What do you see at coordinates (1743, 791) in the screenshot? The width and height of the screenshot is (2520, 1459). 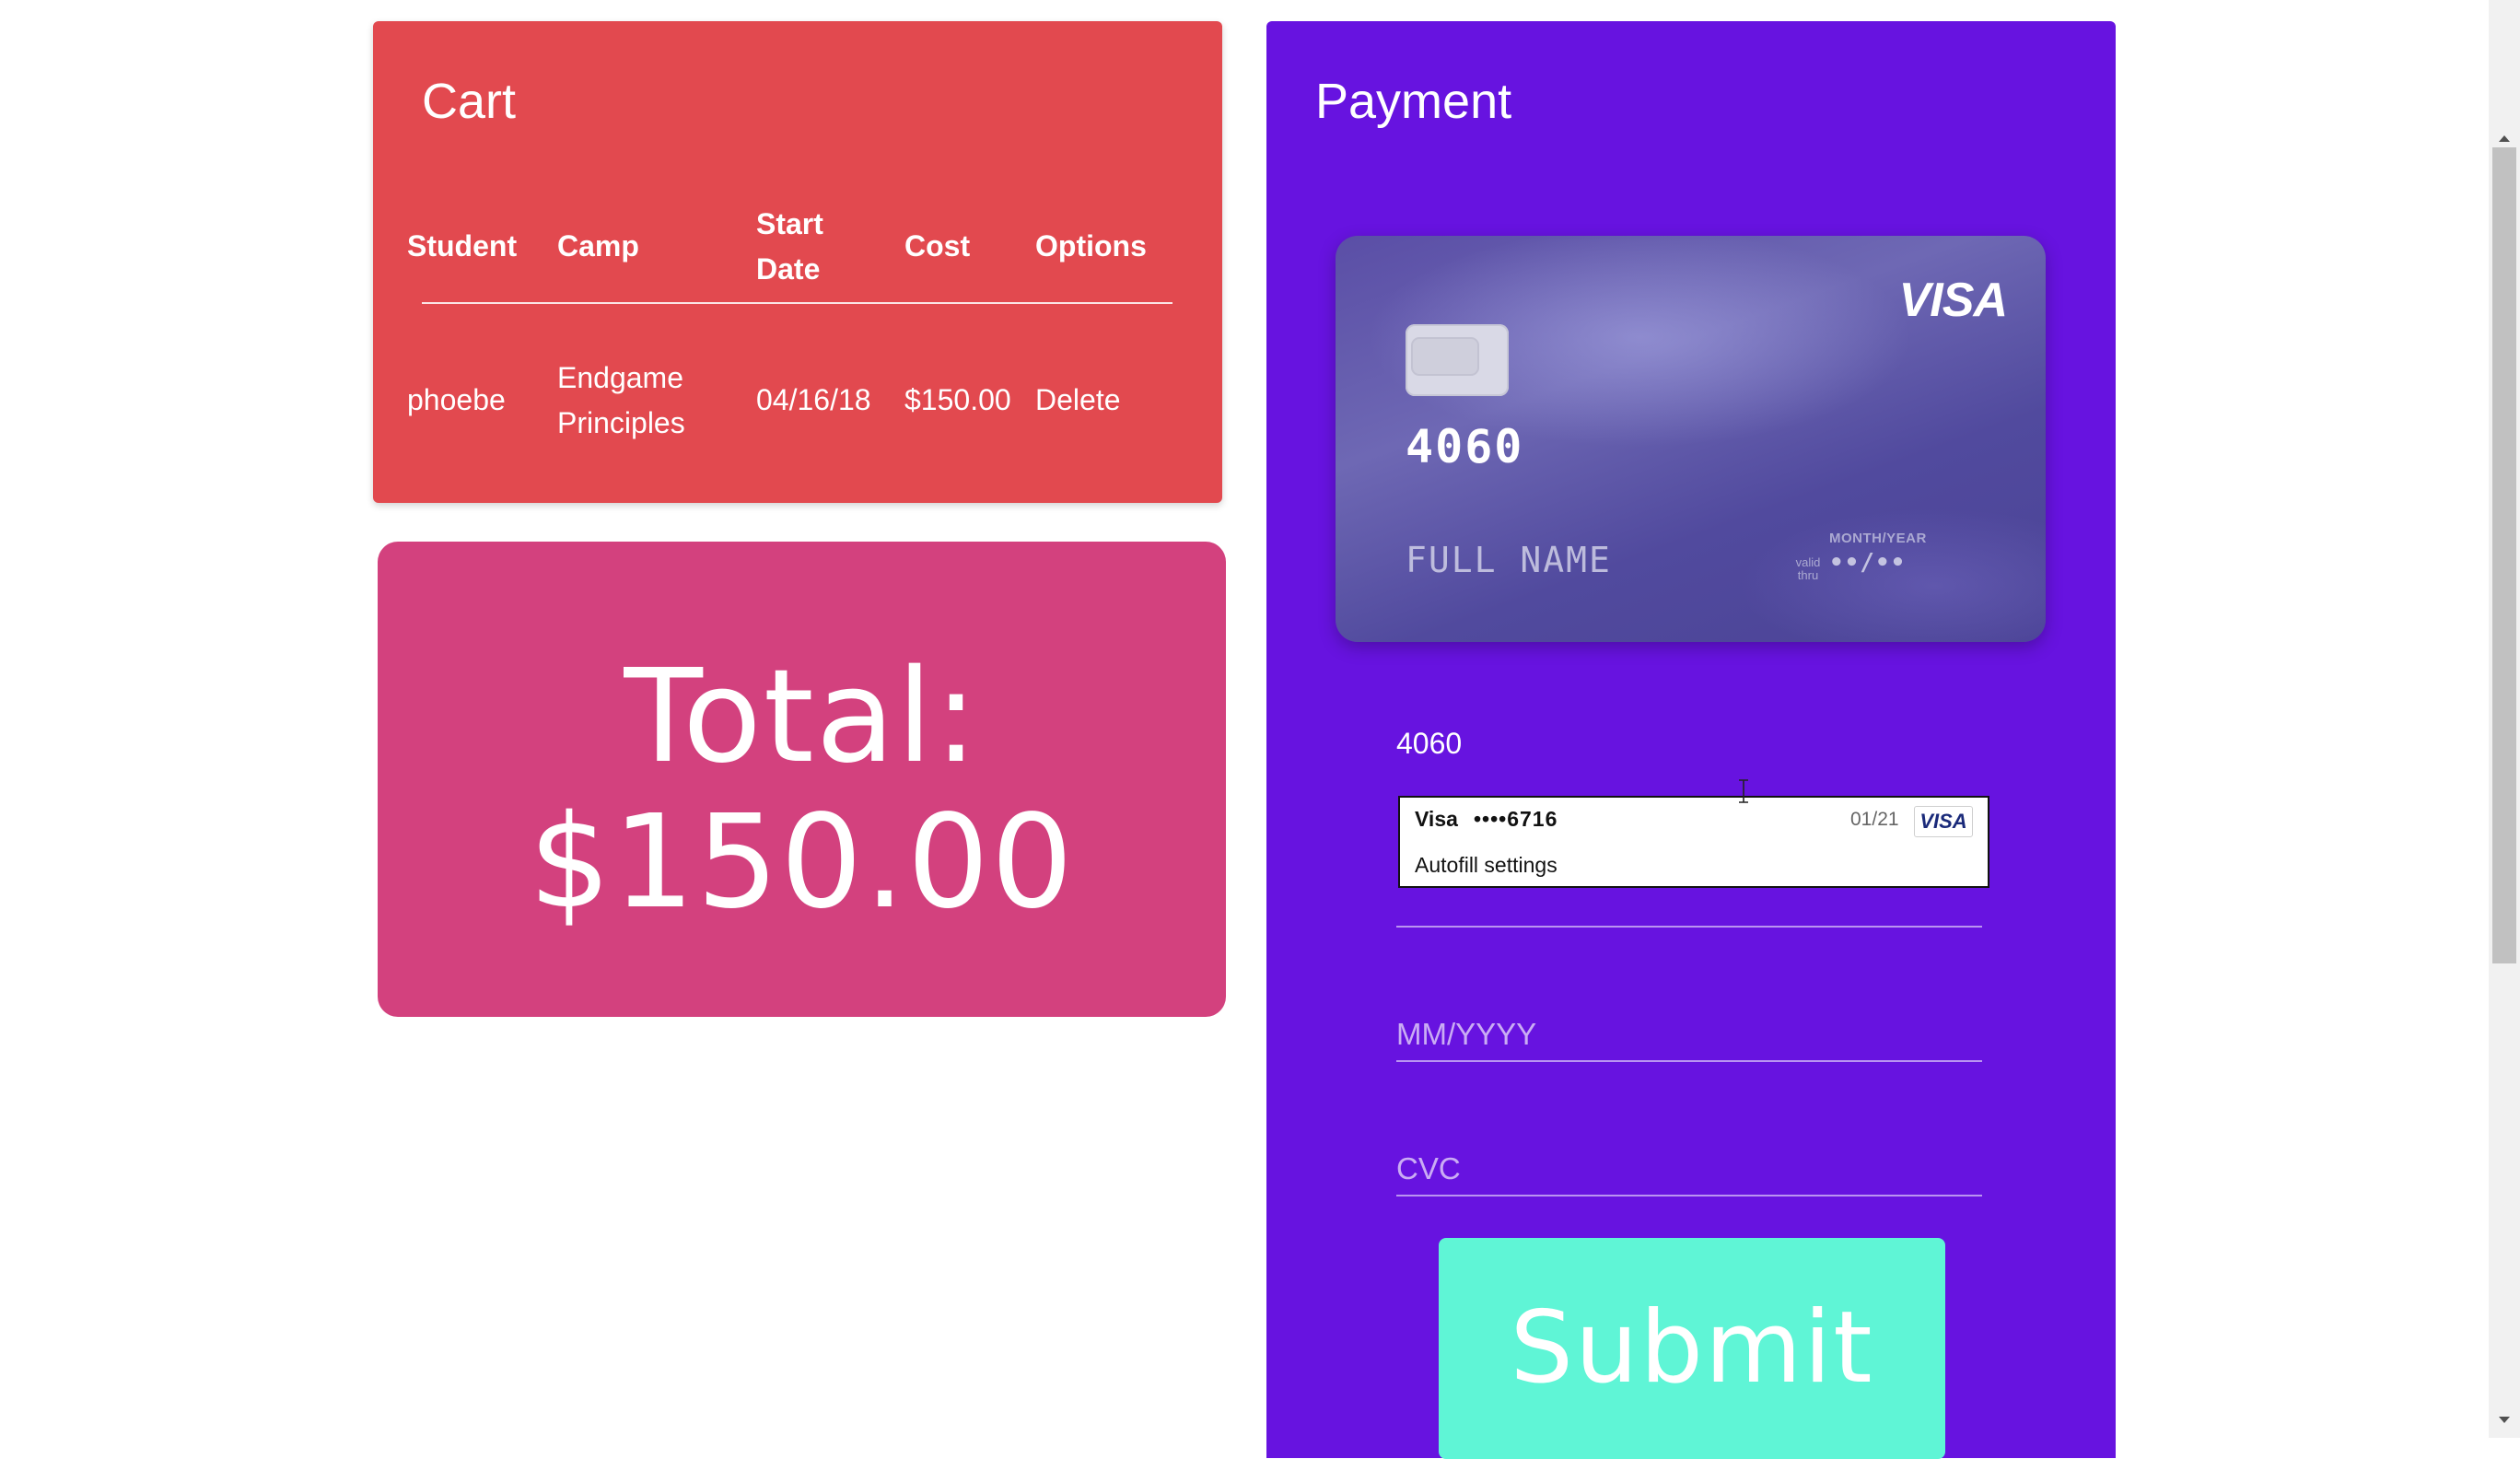 I see `text-cursor-icon` at bounding box center [1743, 791].